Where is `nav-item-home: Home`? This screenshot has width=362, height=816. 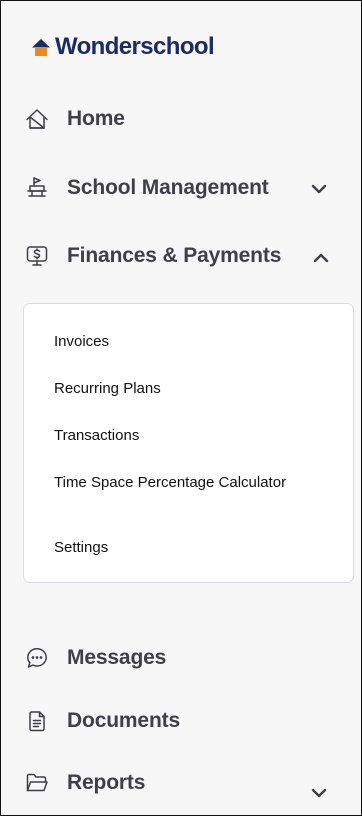
nav-item-home: Home is located at coordinates (75, 119).